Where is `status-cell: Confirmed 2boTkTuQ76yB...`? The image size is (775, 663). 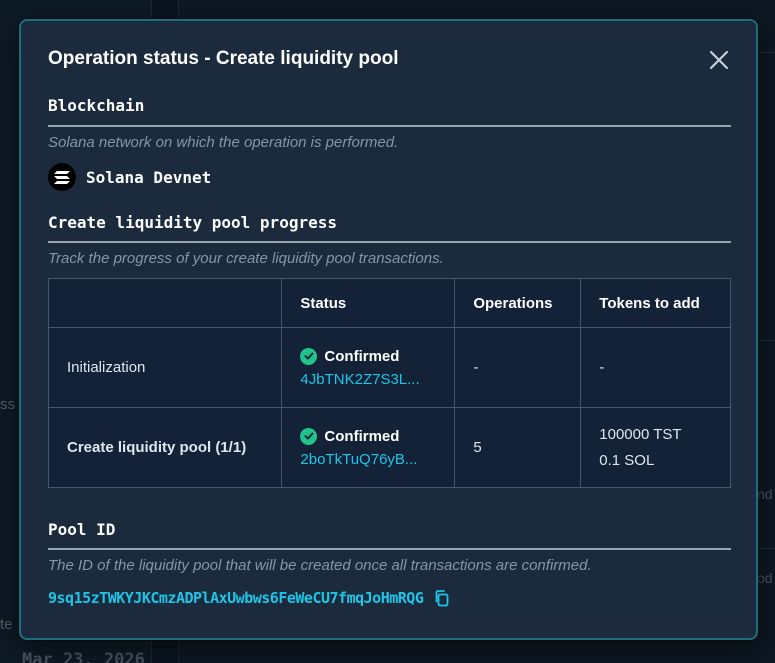
status-cell: Confirmed 2boTkTuQ76yB... is located at coordinates (368, 447).